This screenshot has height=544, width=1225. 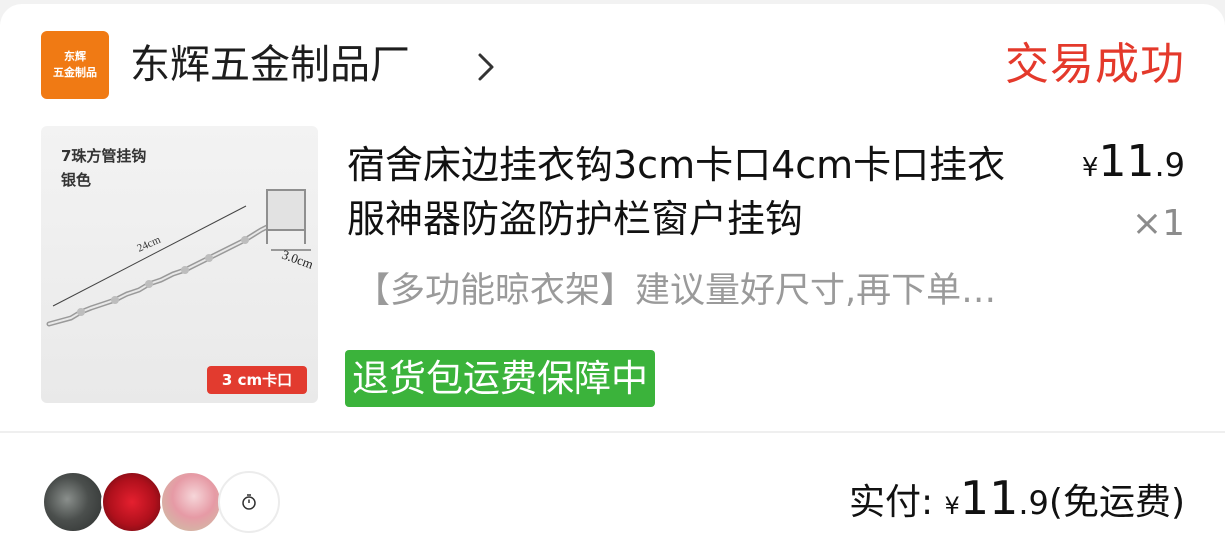 What do you see at coordinates (1090, 168) in the screenshot?
I see `price-currency: ¥` at bounding box center [1090, 168].